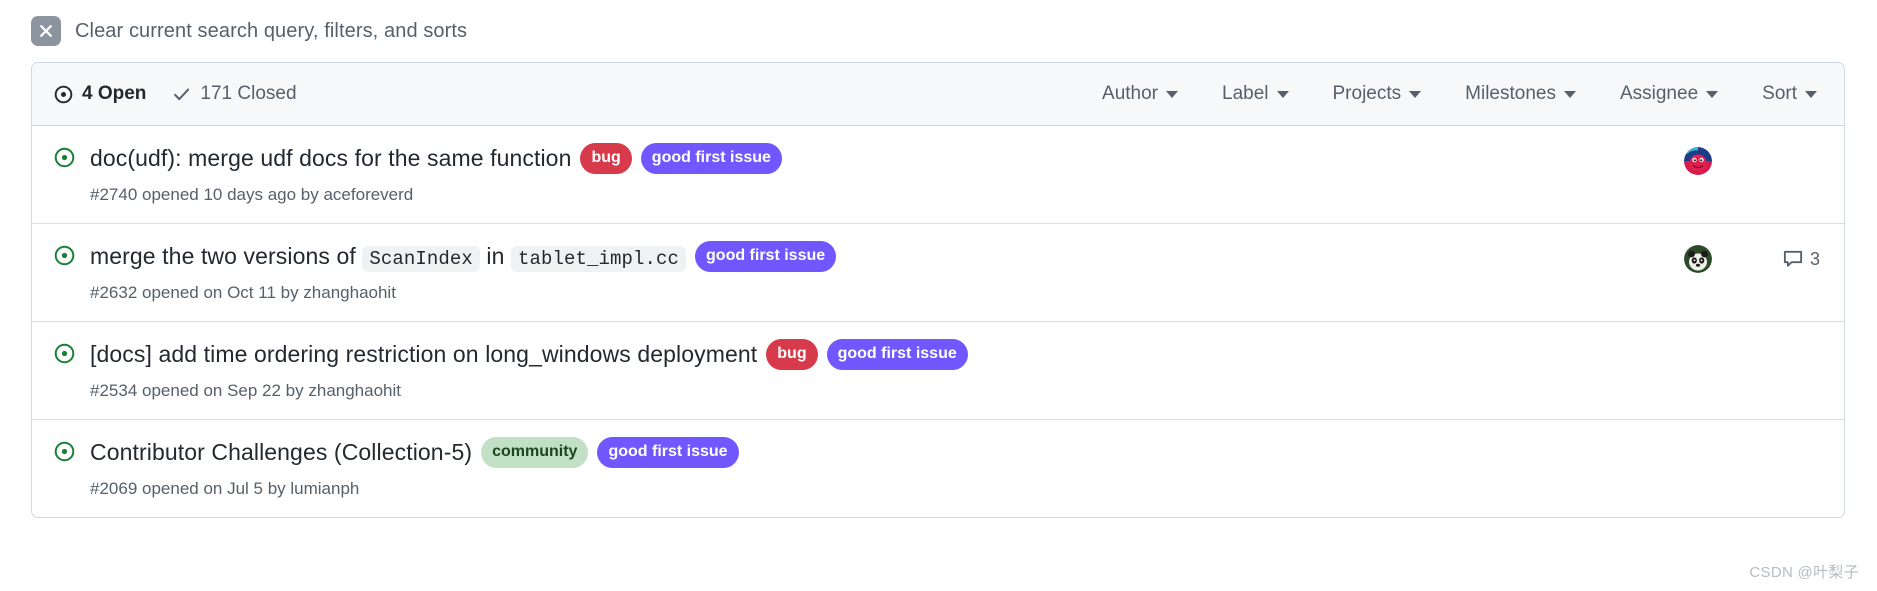 The image size is (1877, 591). I want to click on issue-title-text: merge the two versions of, so click(223, 255).